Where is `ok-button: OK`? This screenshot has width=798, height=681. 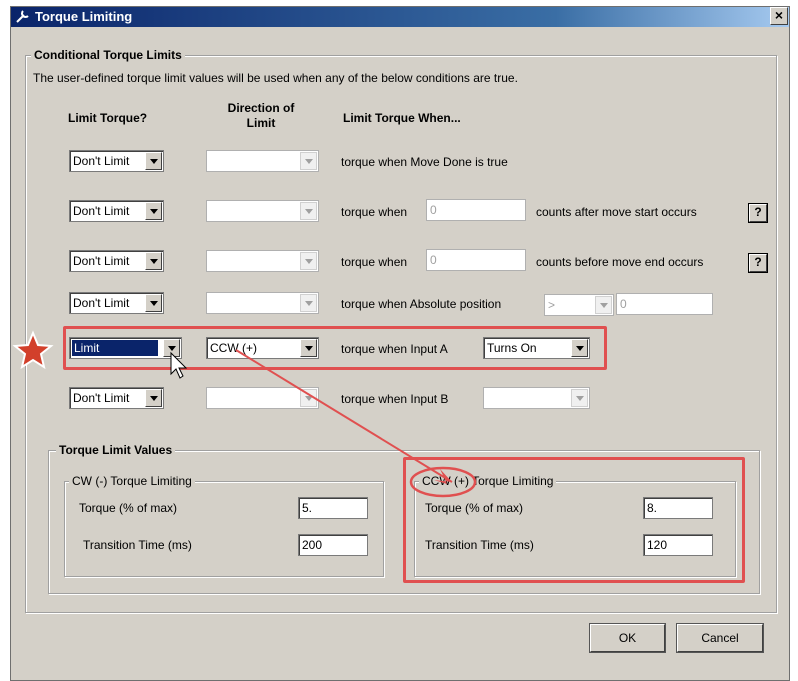 ok-button: OK is located at coordinates (627, 638).